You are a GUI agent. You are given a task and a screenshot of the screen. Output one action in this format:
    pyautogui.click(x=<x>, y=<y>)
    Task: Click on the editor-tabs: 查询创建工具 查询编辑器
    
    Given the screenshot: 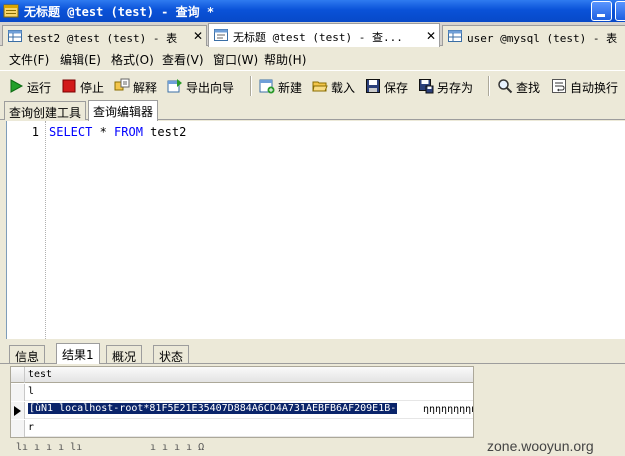 What is the action you would take?
    pyautogui.click(x=312, y=110)
    